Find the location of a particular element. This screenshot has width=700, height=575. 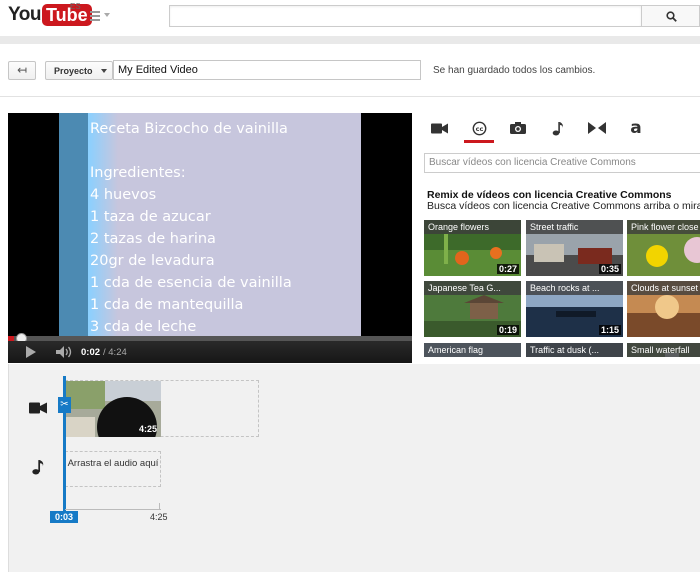

slide-line: Receta Bizcocho de vainilla is located at coordinates (189, 129).